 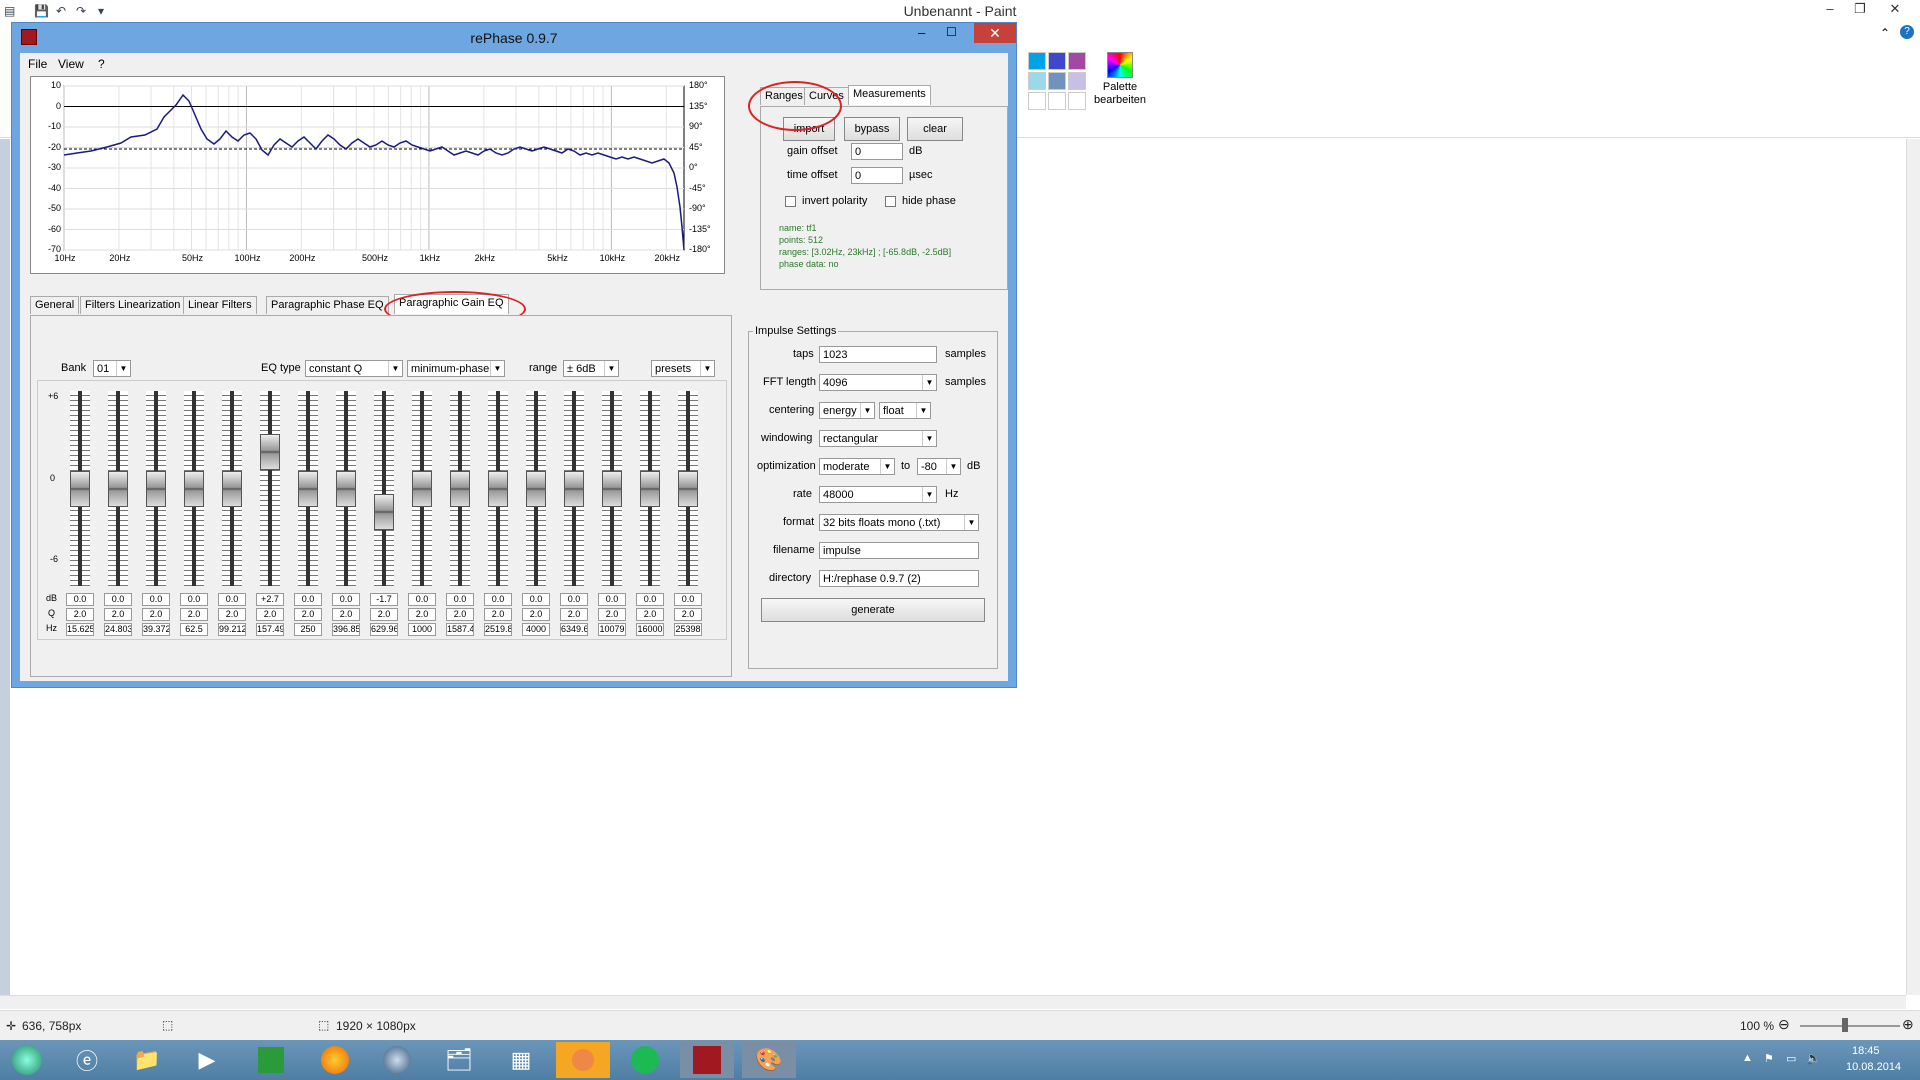 What do you see at coordinates (71, 64) in the screenshot?
I see `menu-view: View` at bounding box center [71, 64].